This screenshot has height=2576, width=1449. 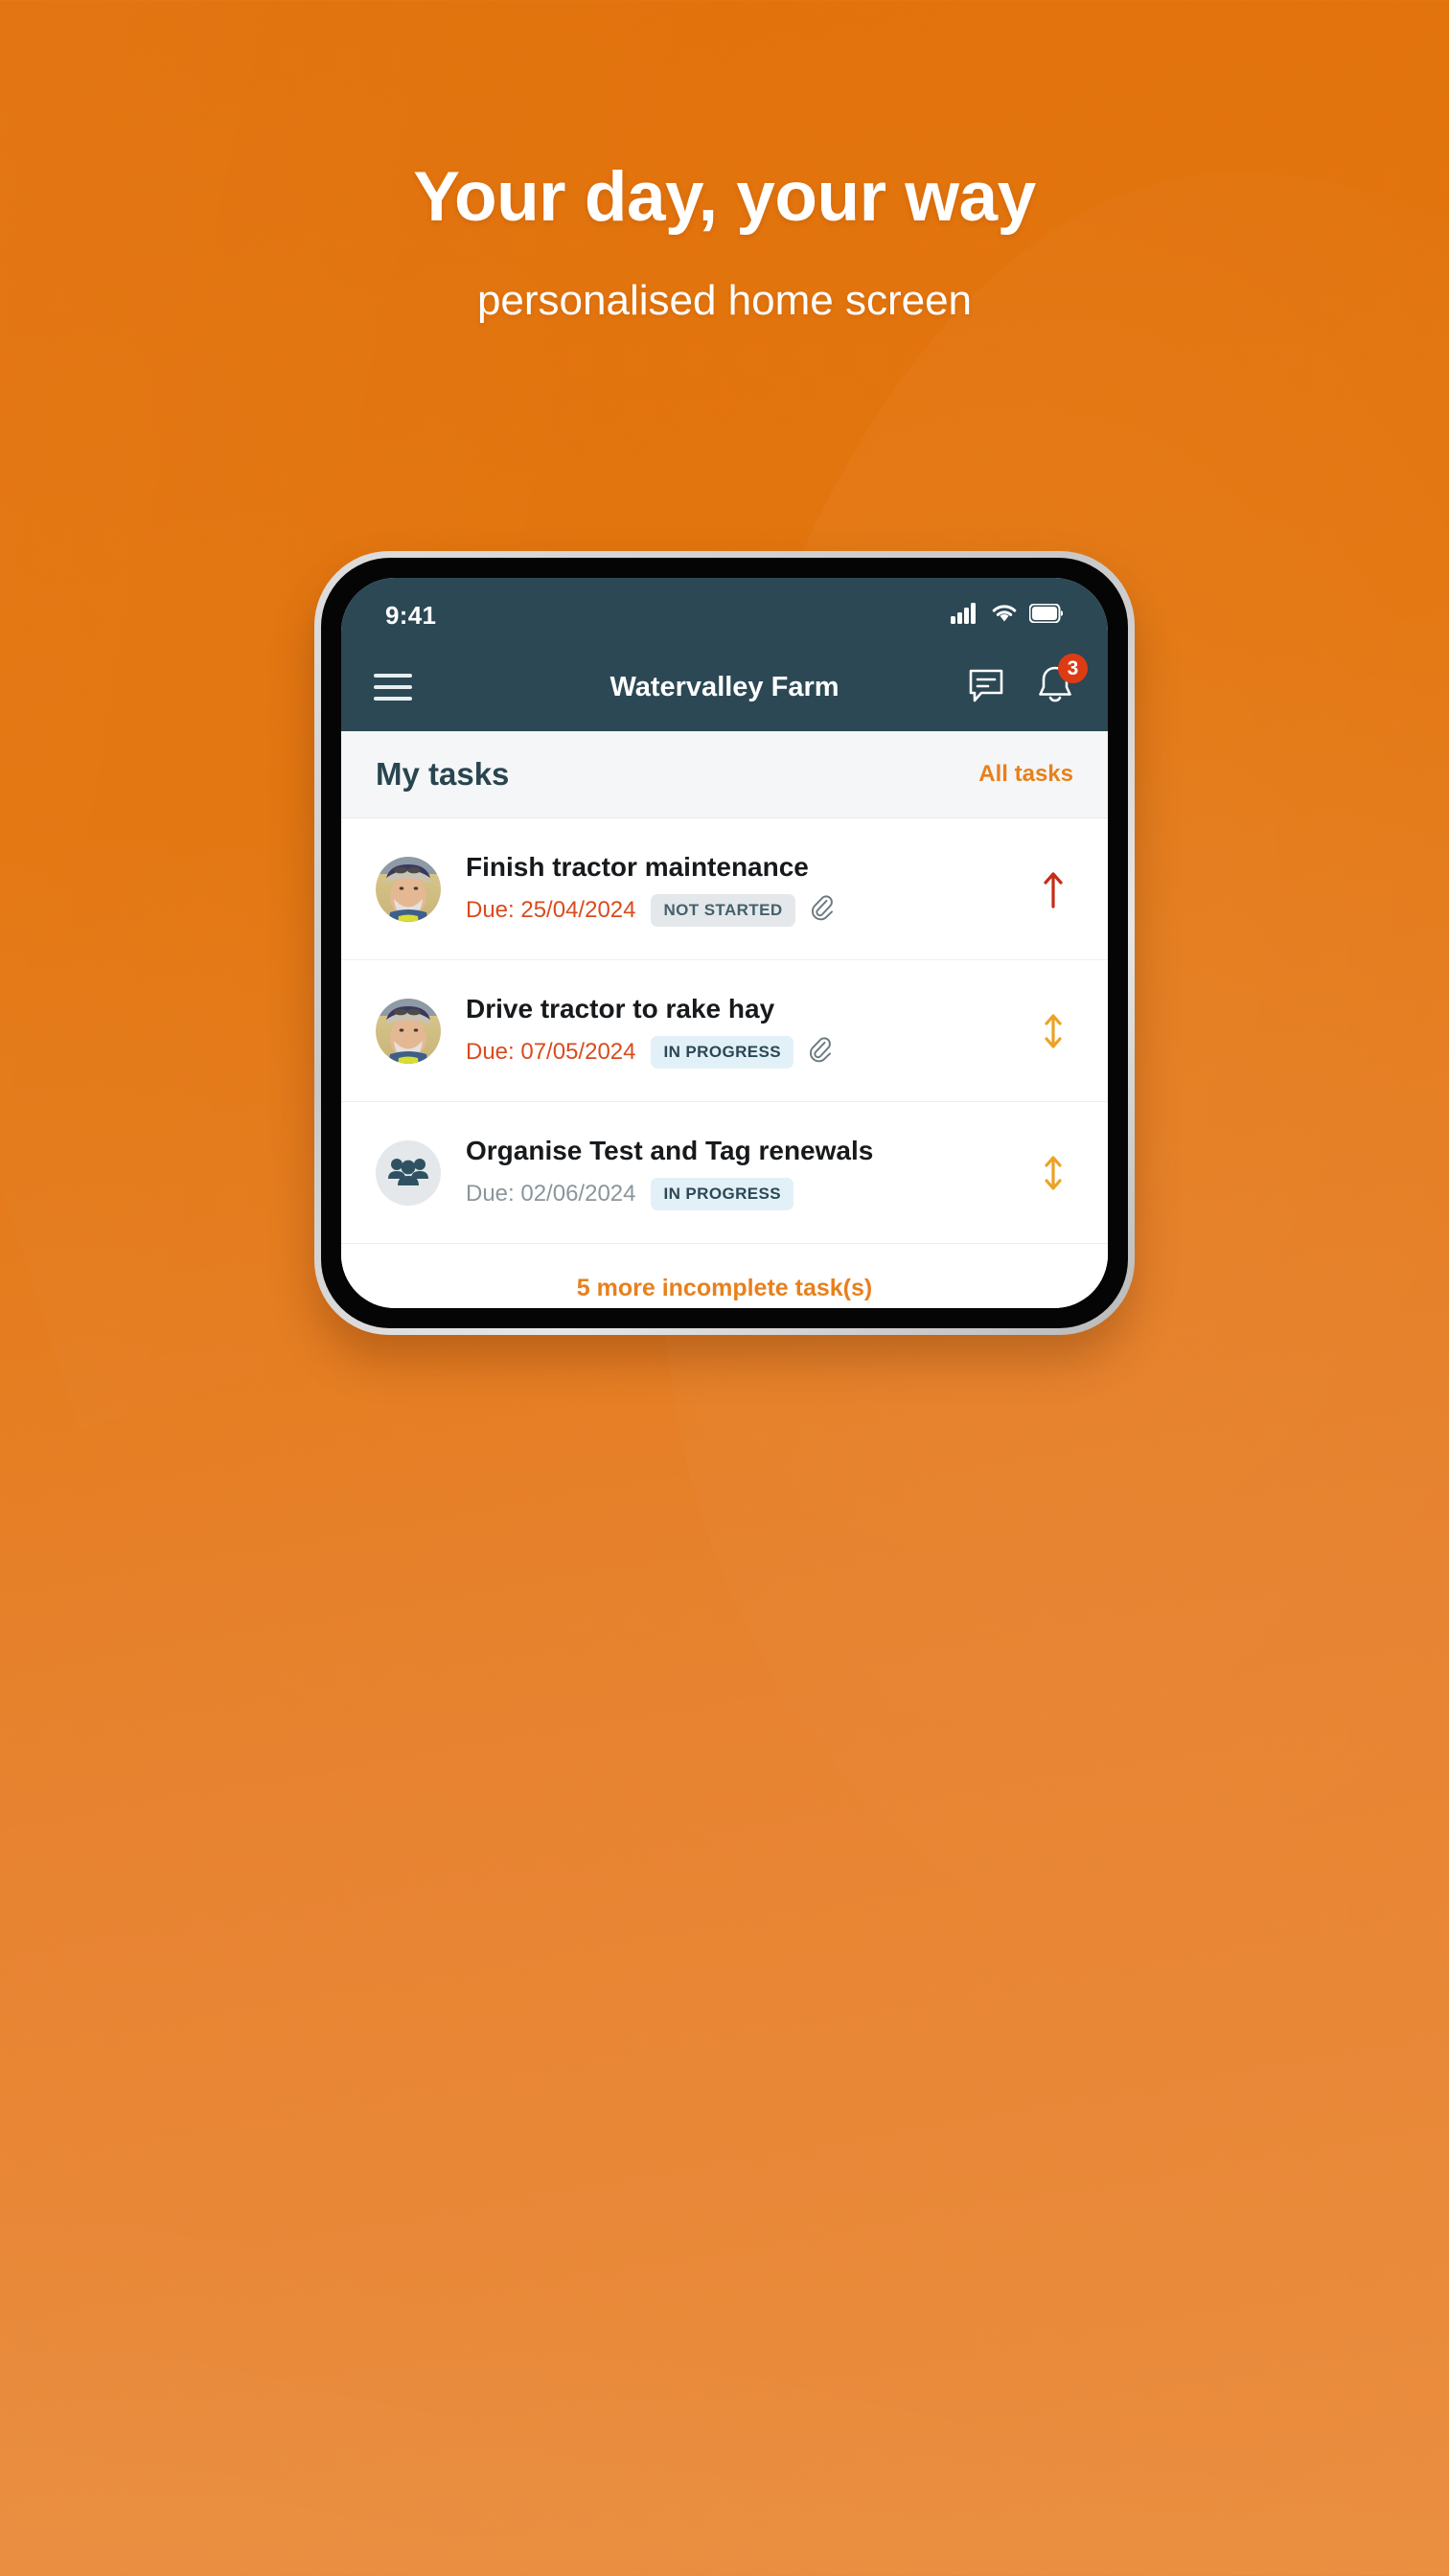 I want to click on notification-bell-icon: 3, so click(x=1061, y=682).